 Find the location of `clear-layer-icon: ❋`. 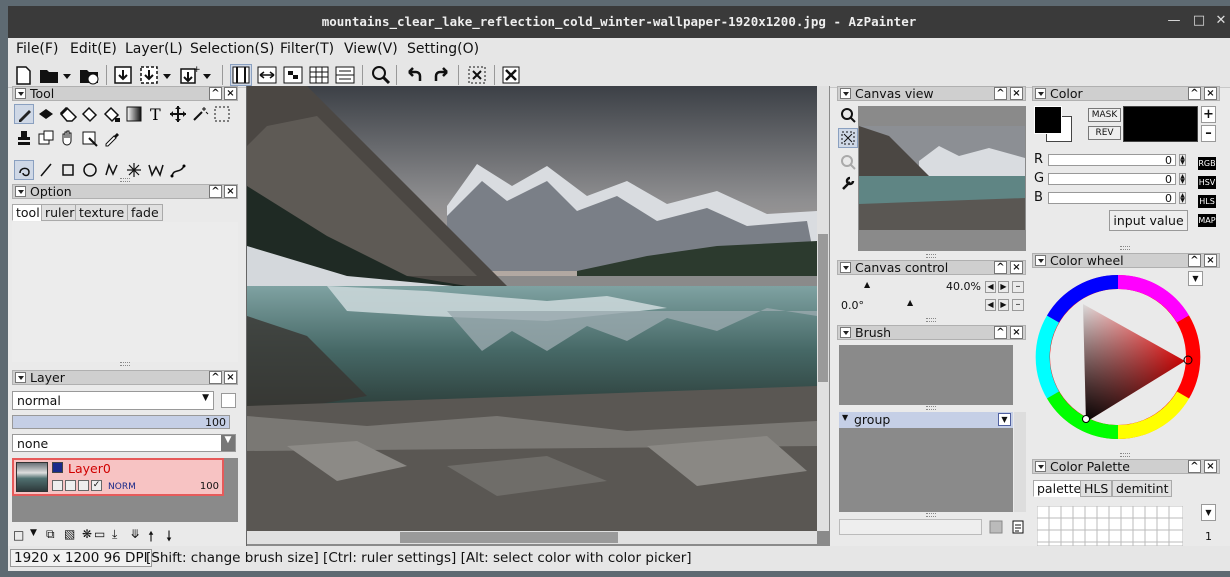

clear-layer-icon: ❋ is located at coordinates (87, 534).